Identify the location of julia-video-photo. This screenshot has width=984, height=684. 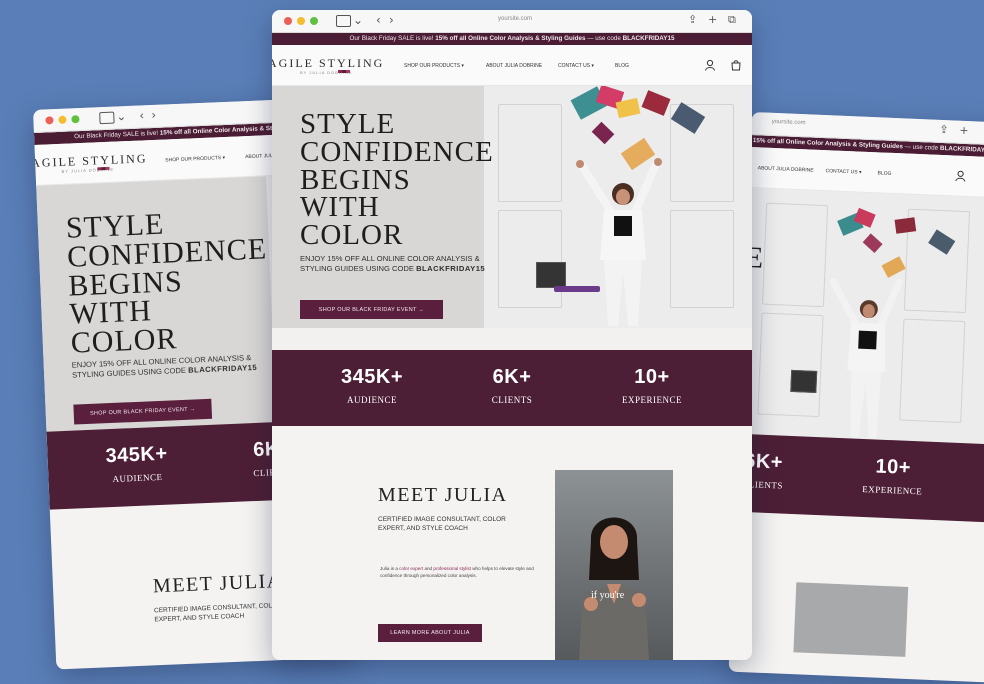
(614, 588).